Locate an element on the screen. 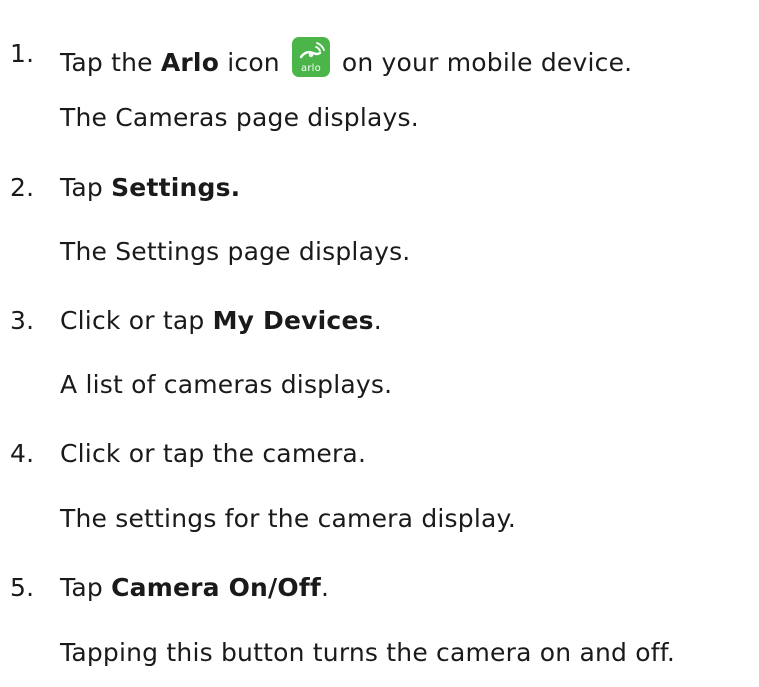  step-1-post: on your mobile device. is located at coordinates (487, 62).